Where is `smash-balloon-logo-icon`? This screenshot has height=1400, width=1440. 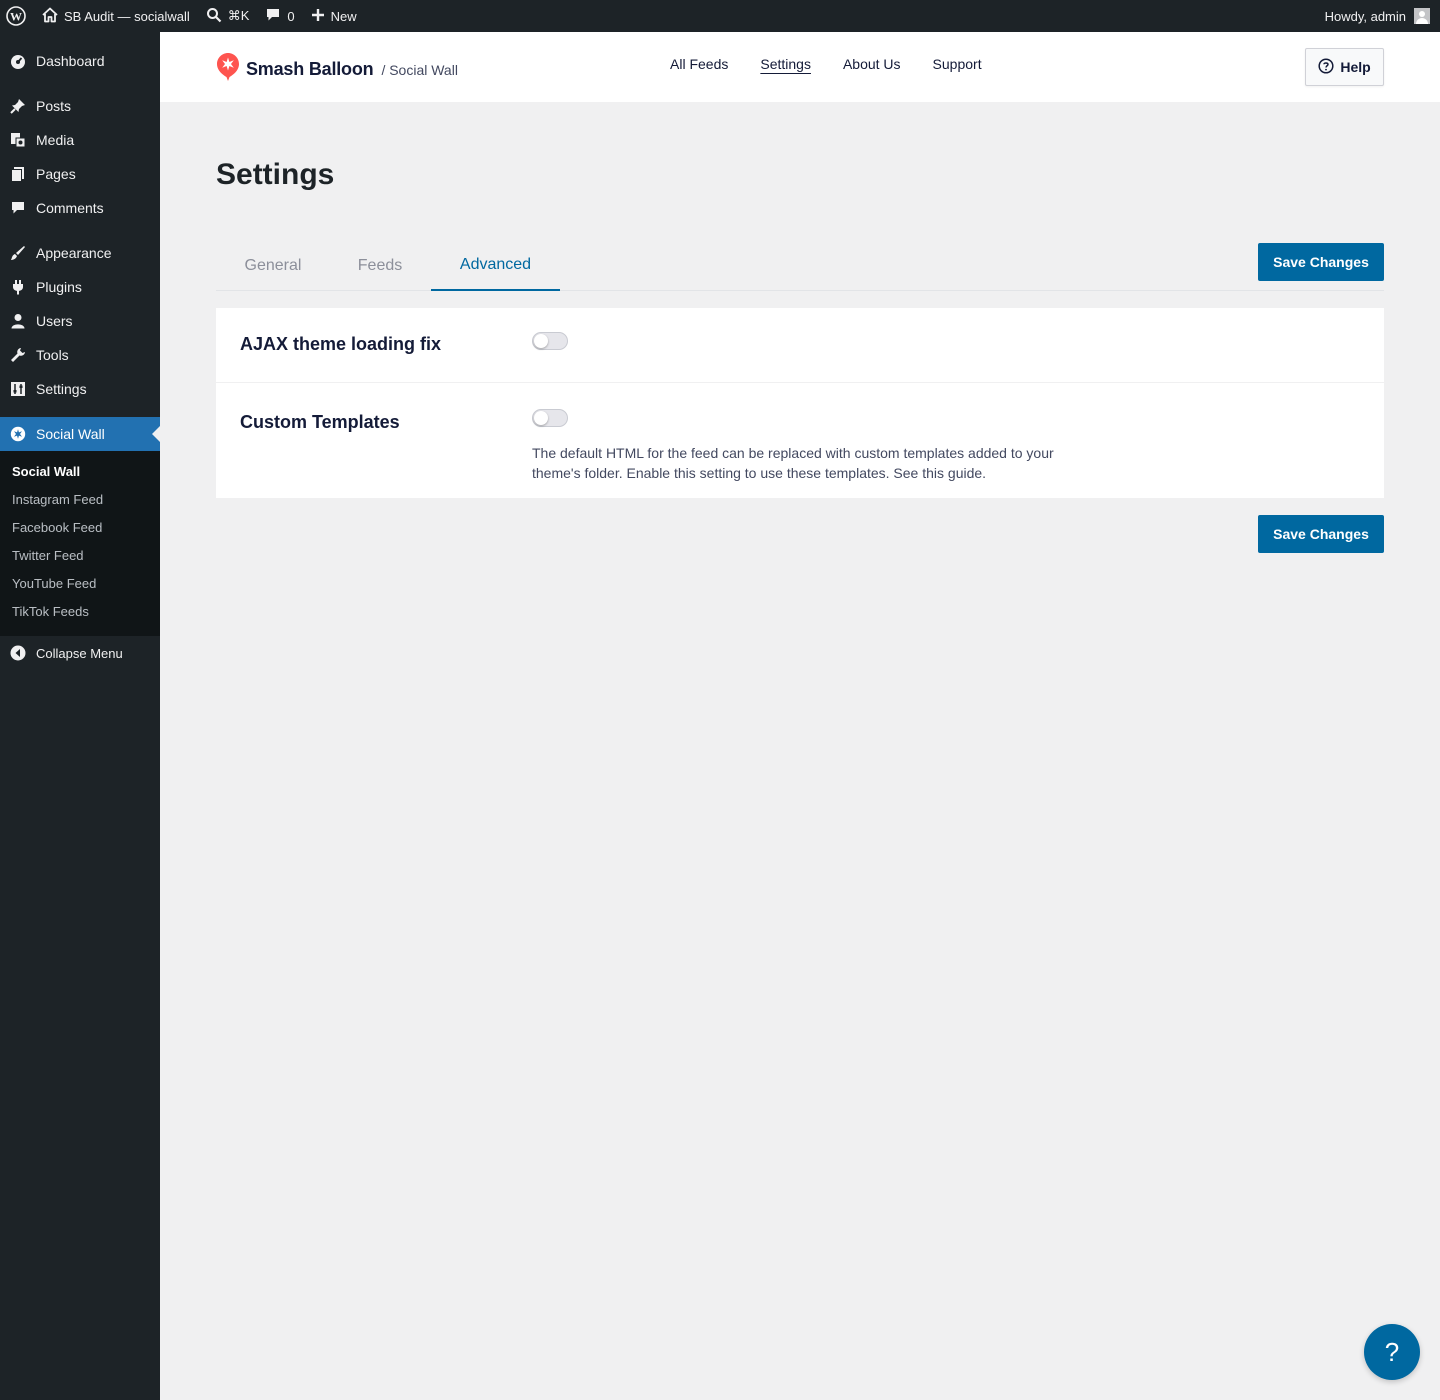
smash-balloon-logo-icon is located at coordinates (228, 69).